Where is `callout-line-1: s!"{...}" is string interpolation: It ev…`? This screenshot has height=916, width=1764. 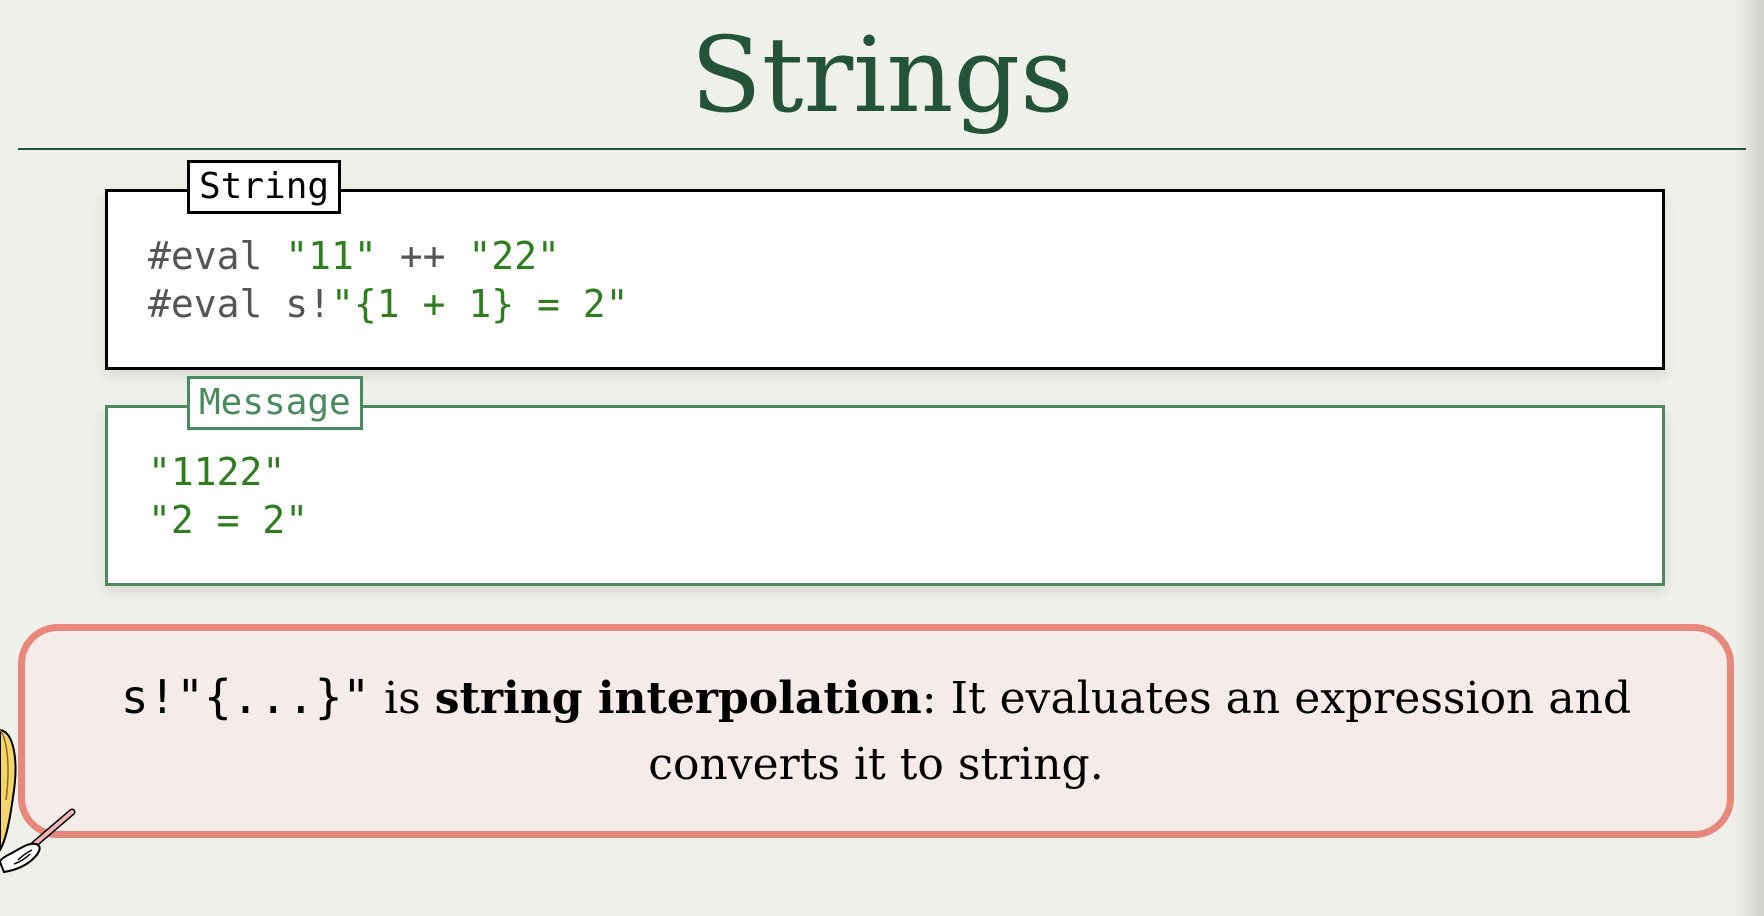 callout-line-1: s!"{...}" is string interpolation: It ev… is located at coordinates (876, 697).